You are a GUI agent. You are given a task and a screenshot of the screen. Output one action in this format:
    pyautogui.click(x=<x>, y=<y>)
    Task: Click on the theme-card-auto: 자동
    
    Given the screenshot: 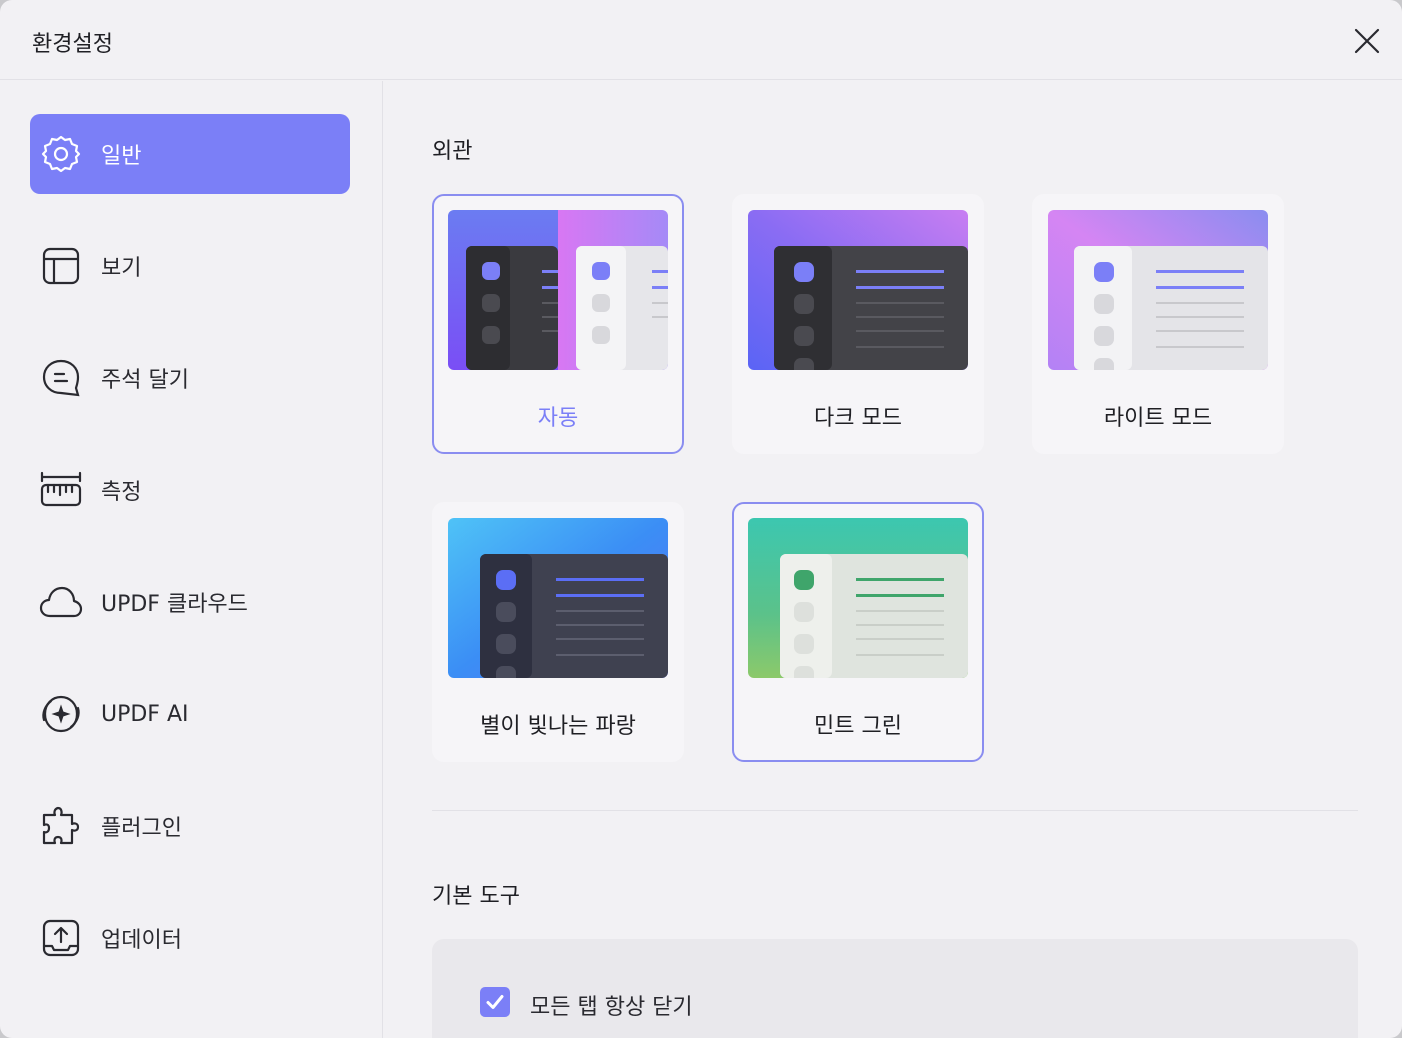 What is the action you would take?
    pyautogui.click(x=558, y=324)
    